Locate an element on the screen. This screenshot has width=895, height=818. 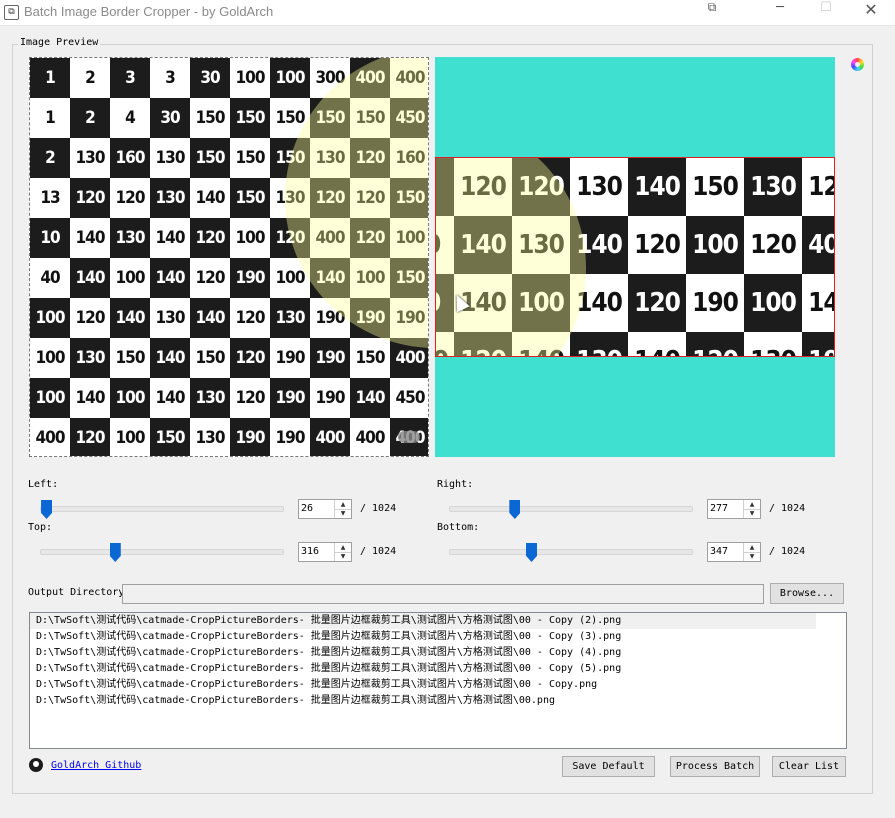
restore-icon: ⧉ is located at coordinates (712, 12).